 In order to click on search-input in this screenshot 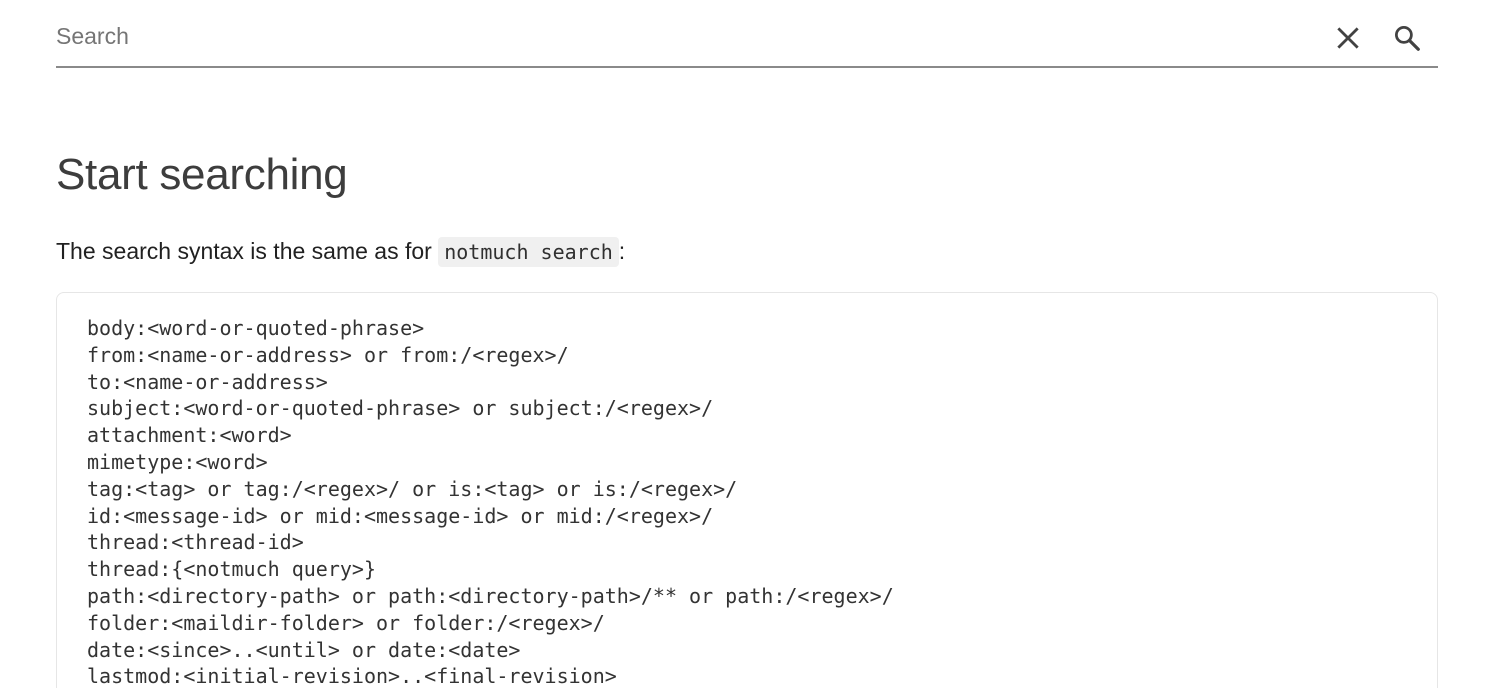, I will do `click(676, 36)`.